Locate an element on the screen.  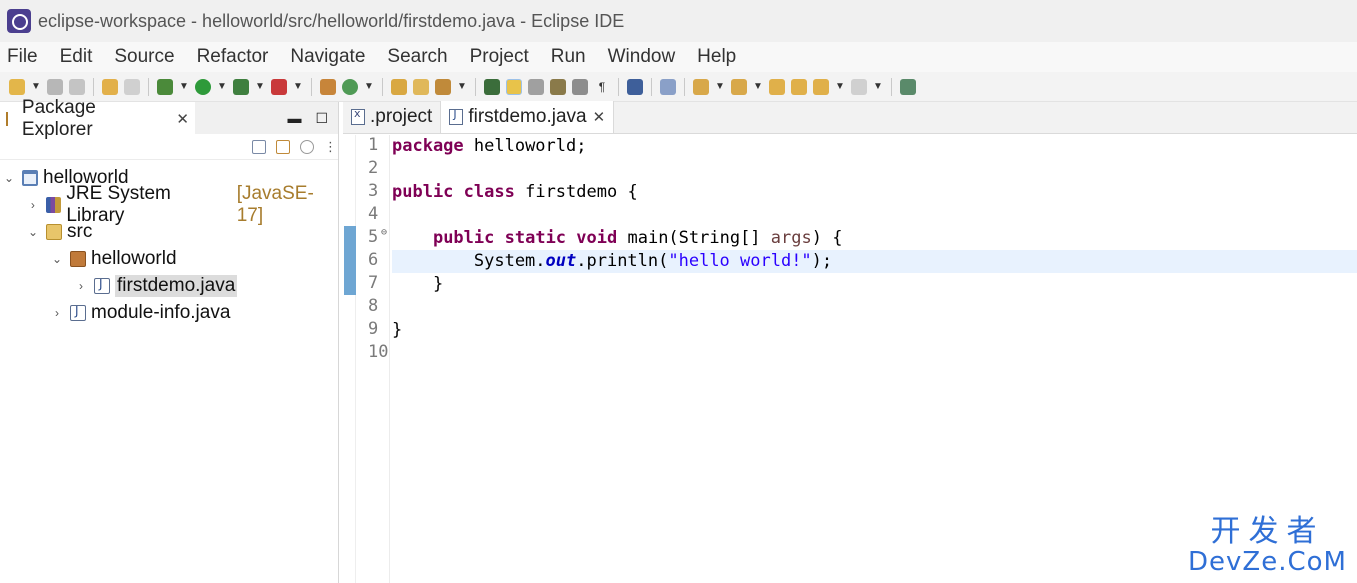
watermark-top: 开发者 is located at coordinates (1267, 531).